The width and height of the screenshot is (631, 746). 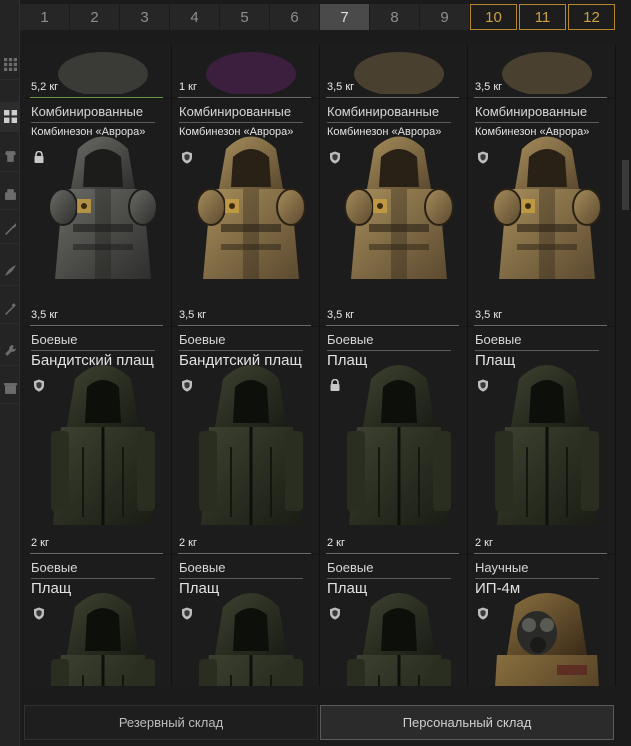 I want to click on page-selector: 1 2 3 4 5 6 7 8 9 10 11 12, so click(x=320, y=18).